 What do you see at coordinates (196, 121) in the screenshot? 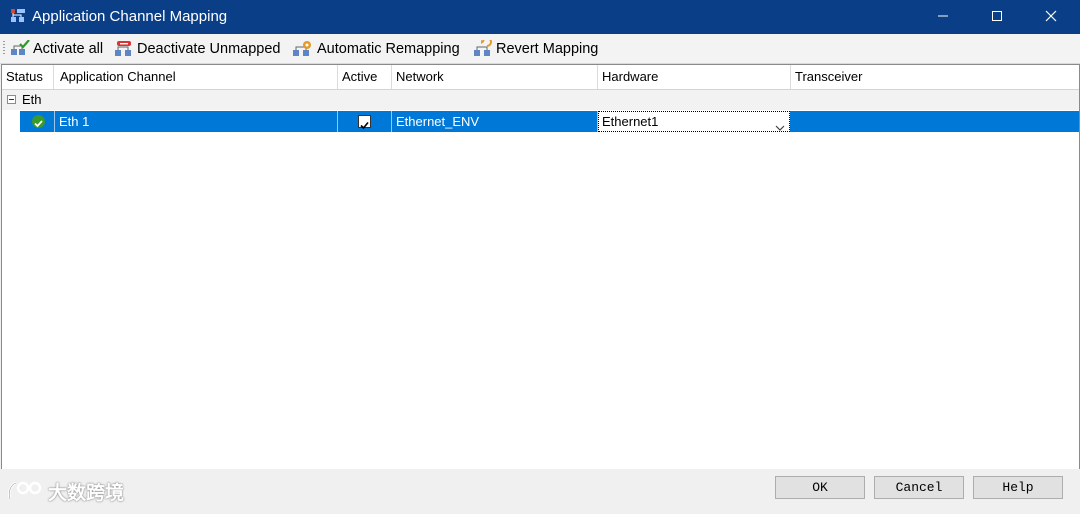
I see `application-channel-cell: Eth 1` at bounding box center [196, 121].